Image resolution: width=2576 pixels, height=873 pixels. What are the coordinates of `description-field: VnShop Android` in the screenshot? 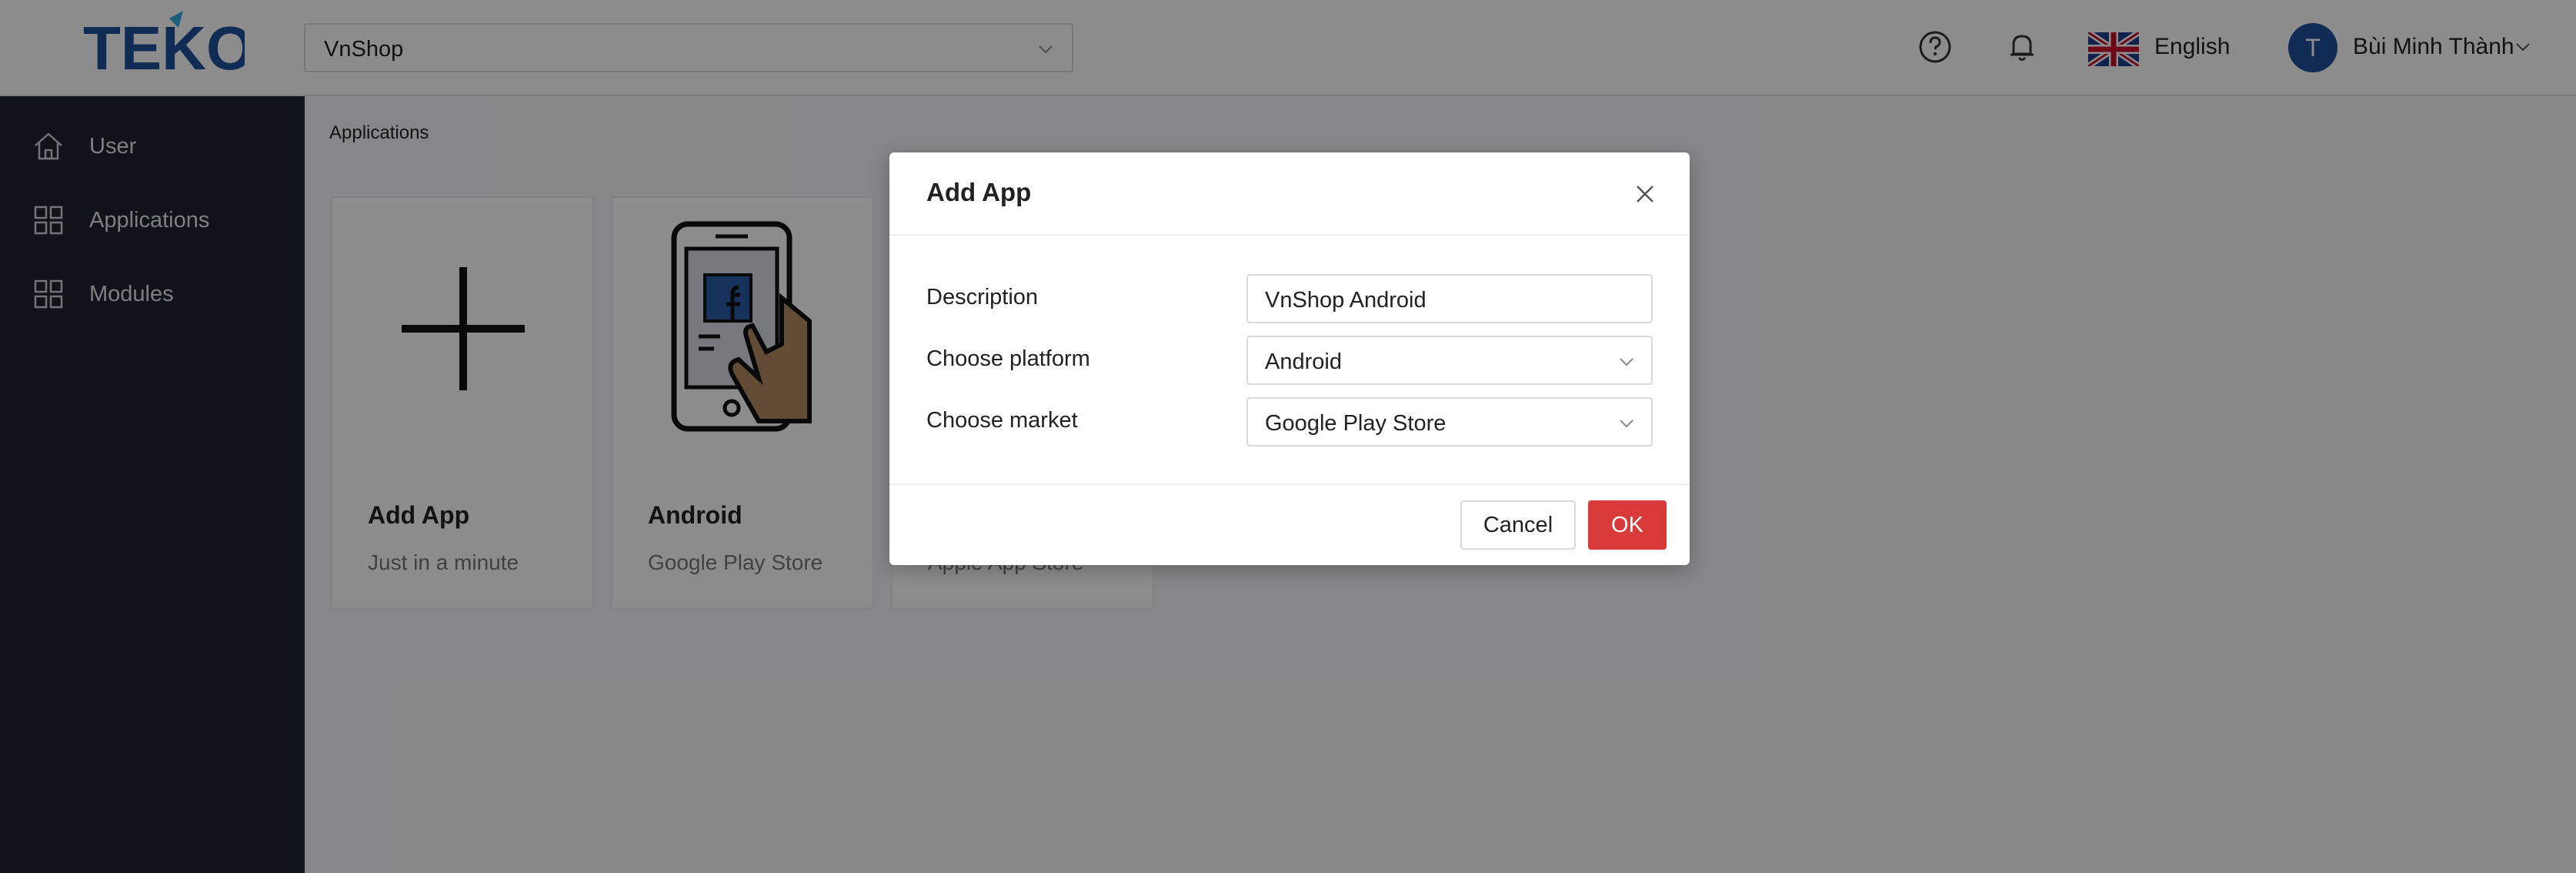 It's located at (1449, 299).